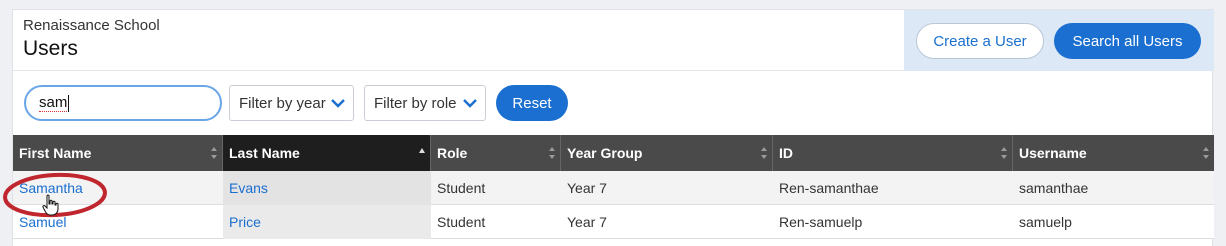 This screenshot has width=1226, height=246. Describe the element at coordinates (327, 188) in the screenshot. I see `last-name-link: Evans` at that location.